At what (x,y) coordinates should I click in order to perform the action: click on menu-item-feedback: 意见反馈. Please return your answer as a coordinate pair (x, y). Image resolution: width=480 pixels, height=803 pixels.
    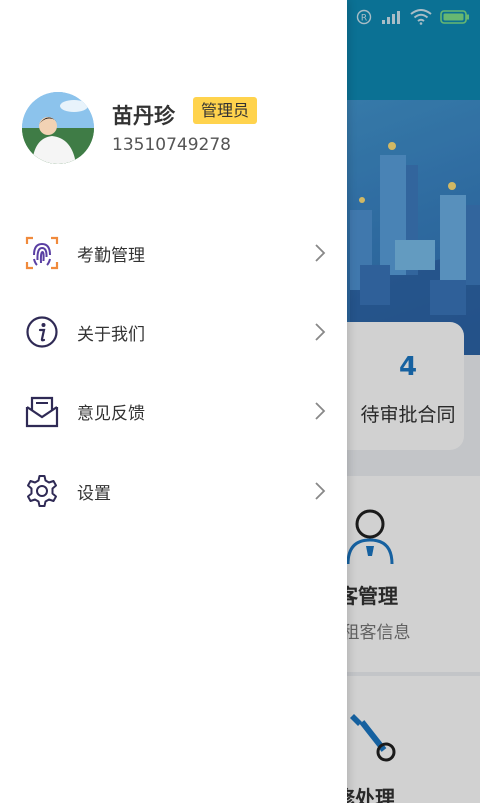
    Looking at the image, I should click on (173, 411).